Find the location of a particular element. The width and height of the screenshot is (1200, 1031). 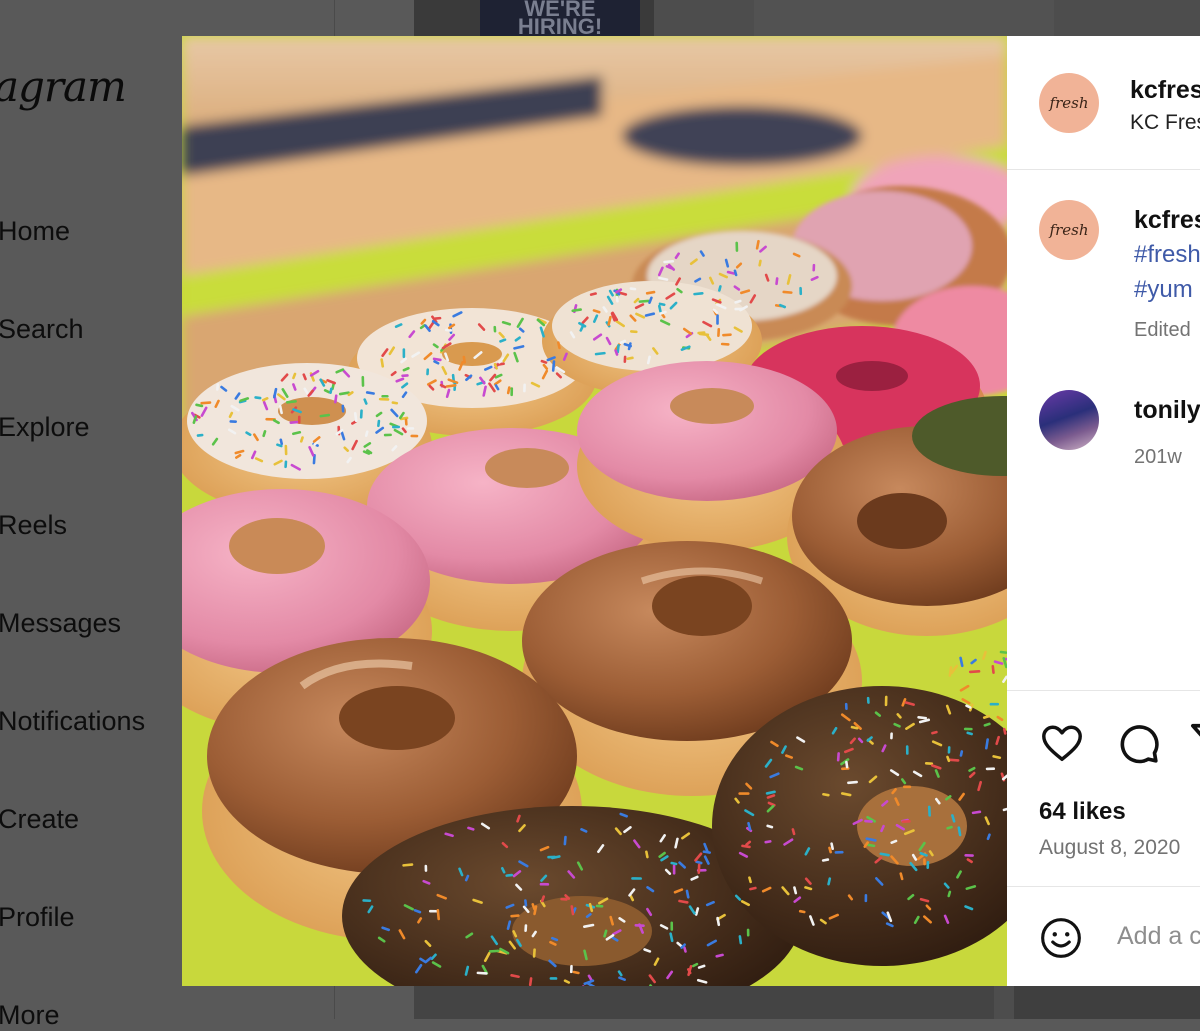

commenter-username: tonily is located at coordinates (1167, 410).